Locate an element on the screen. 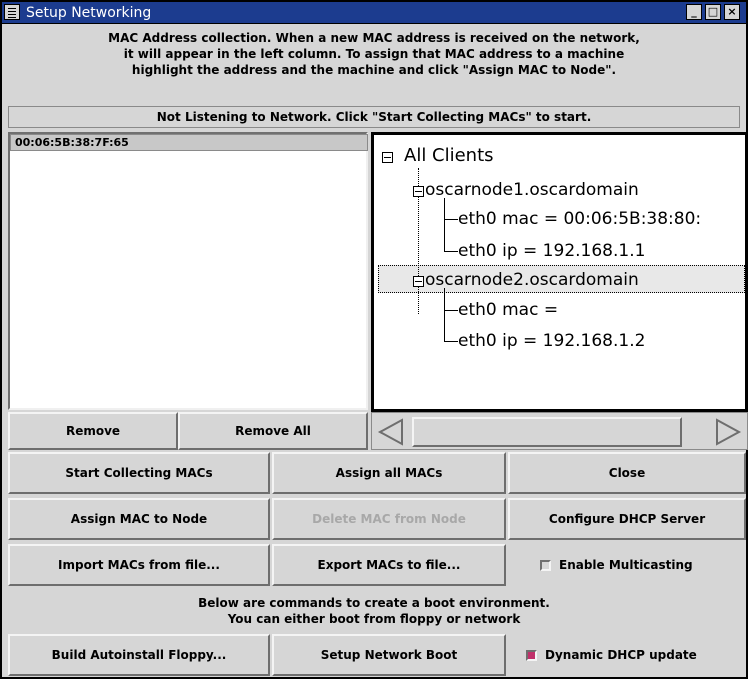 Image resolution: width=748 pixels, height=679 pixels. tree-node-1: oscarnode1.oscardomain is located at coordinates (532, 190).